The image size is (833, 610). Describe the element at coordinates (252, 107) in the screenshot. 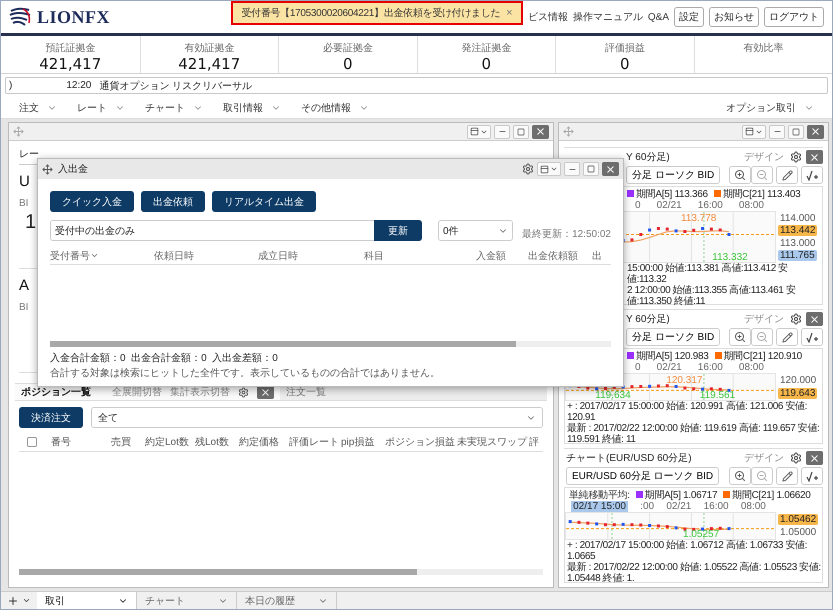

I see `menu-item: 取引情報` at that location.